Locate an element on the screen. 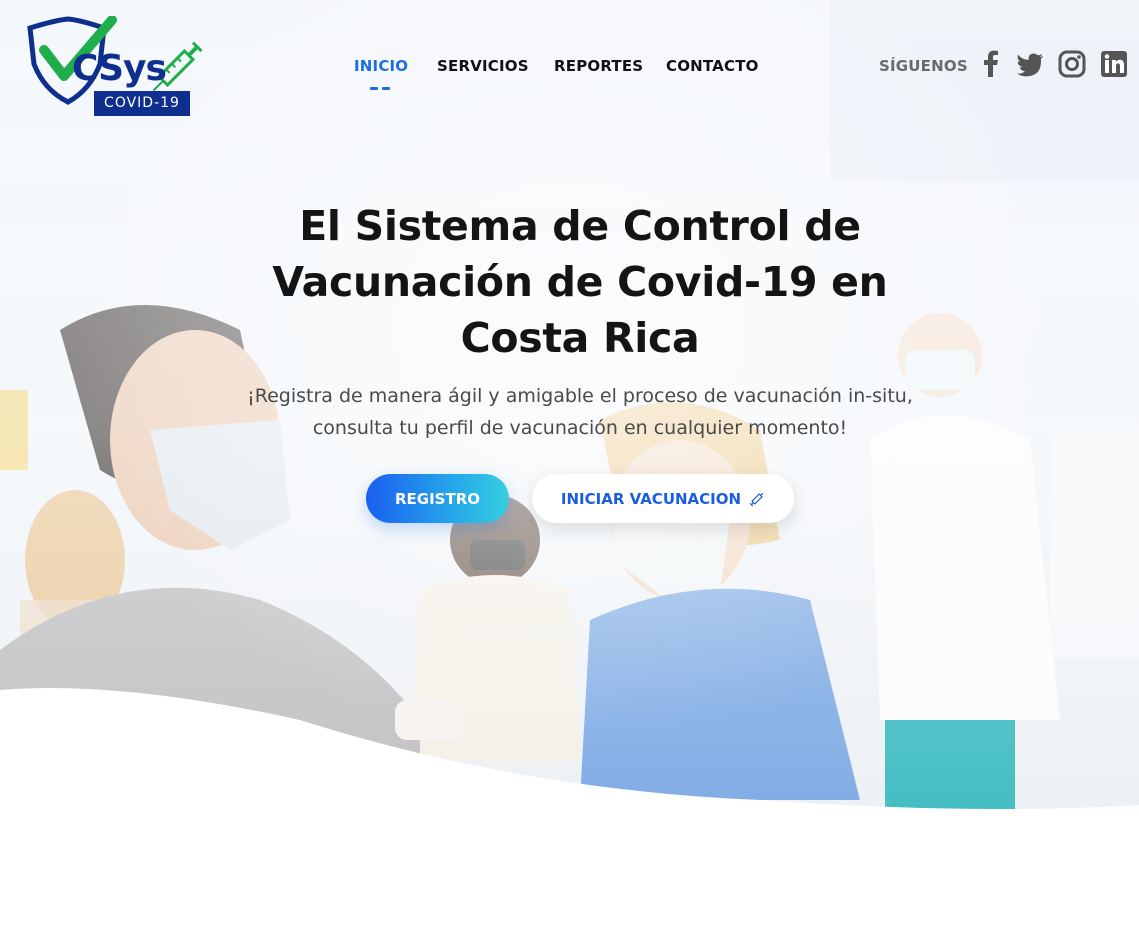  linkedin-icon is located at coordinates (1114, 64).